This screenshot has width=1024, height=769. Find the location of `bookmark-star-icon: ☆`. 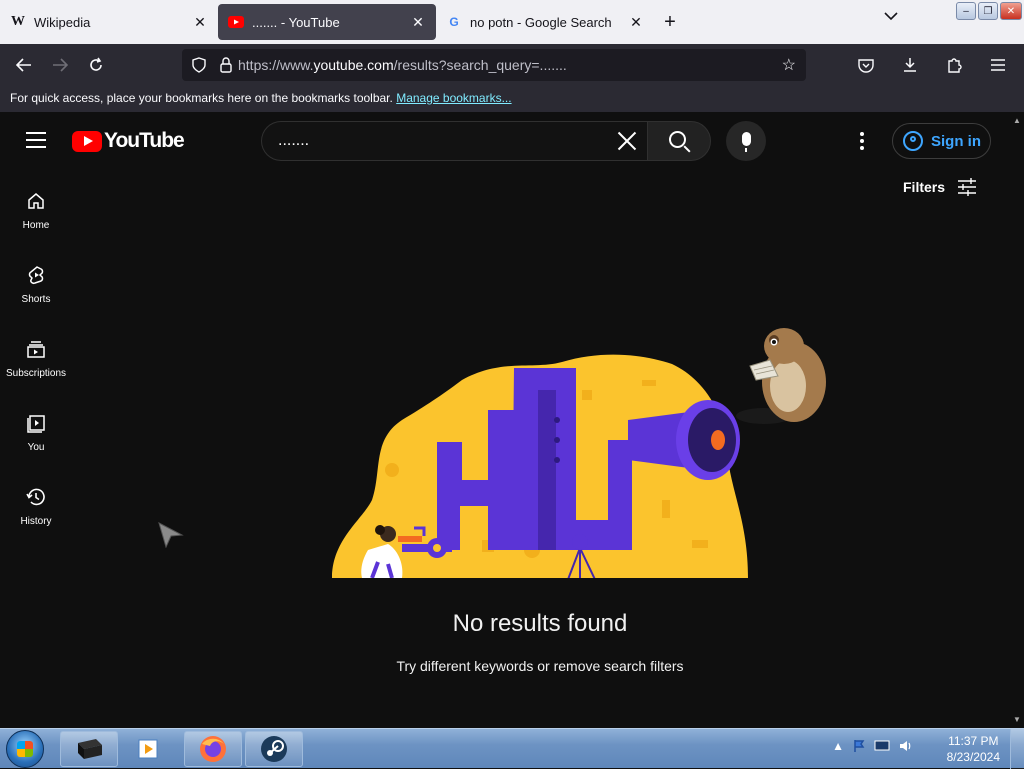

bookmark-star-icon: ☆ is located at coordinates (789, 65).